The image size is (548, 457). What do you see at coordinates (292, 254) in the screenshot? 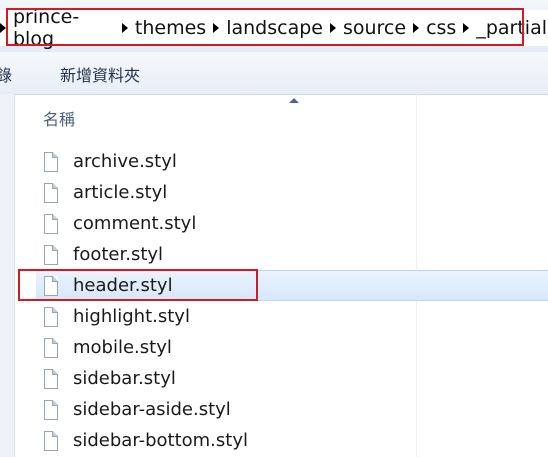
I see `file-row: footer.styl` at bounding box center [292, 254].